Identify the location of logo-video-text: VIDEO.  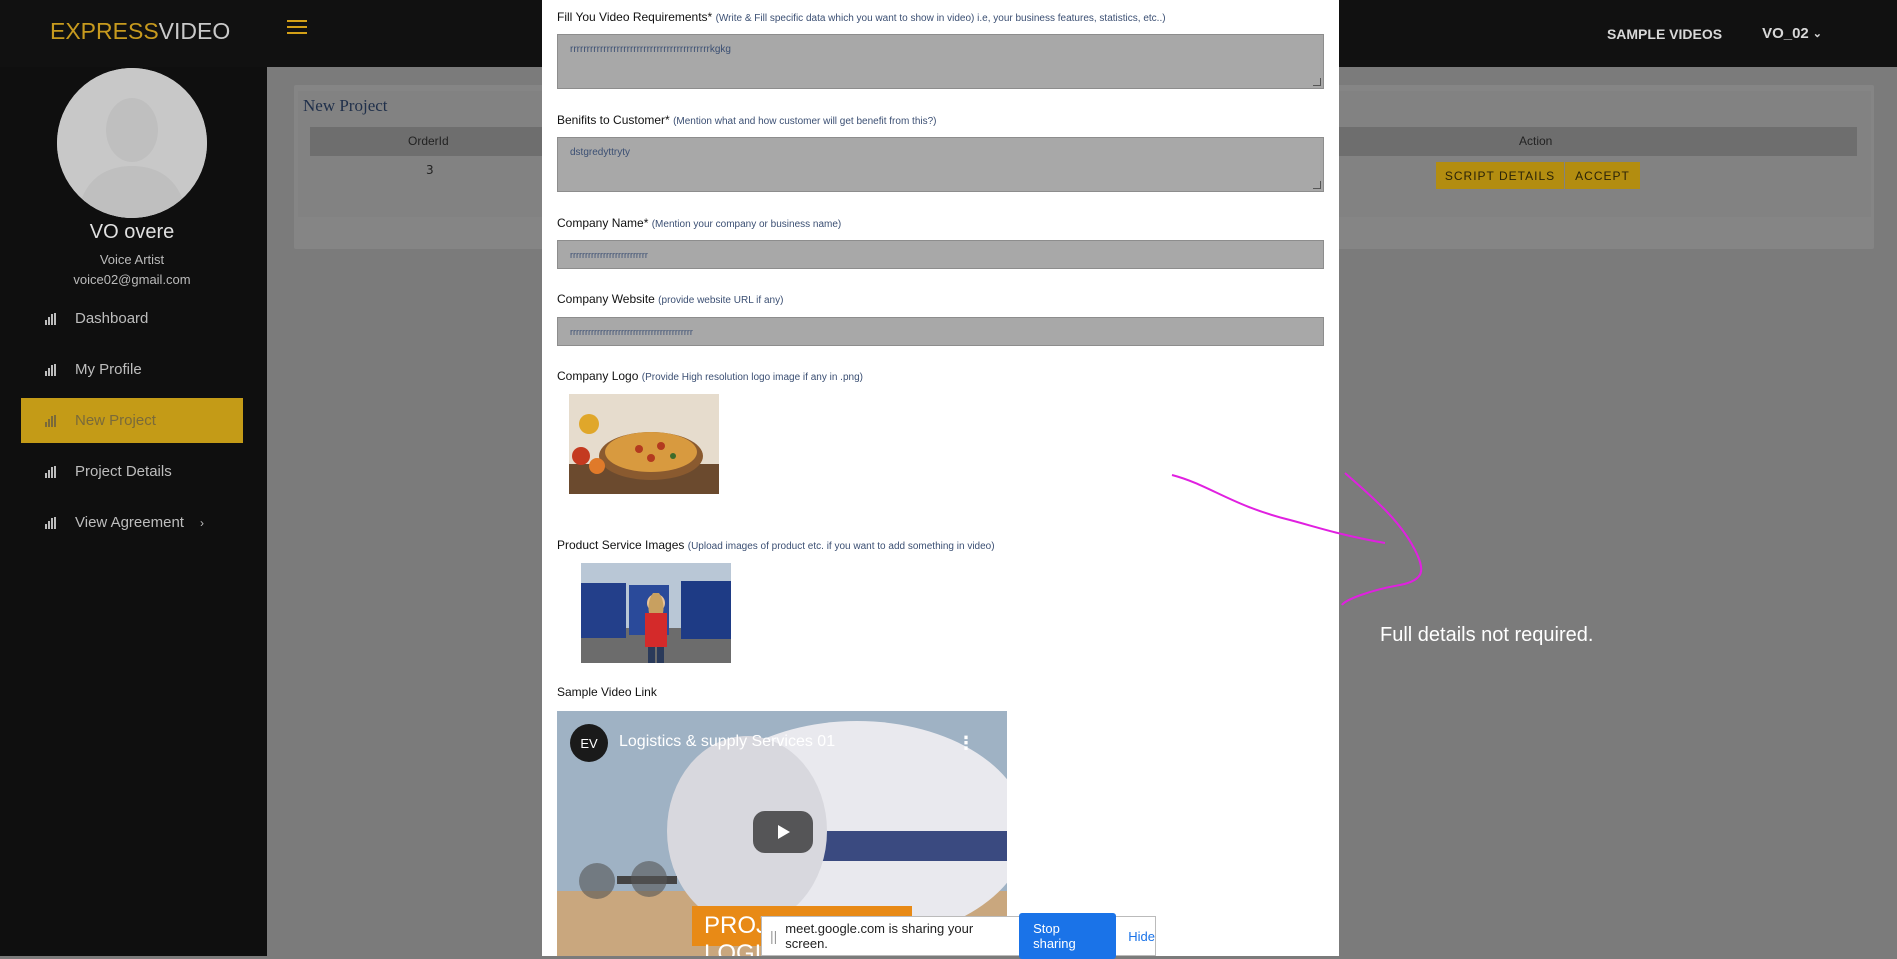
(194, 31).